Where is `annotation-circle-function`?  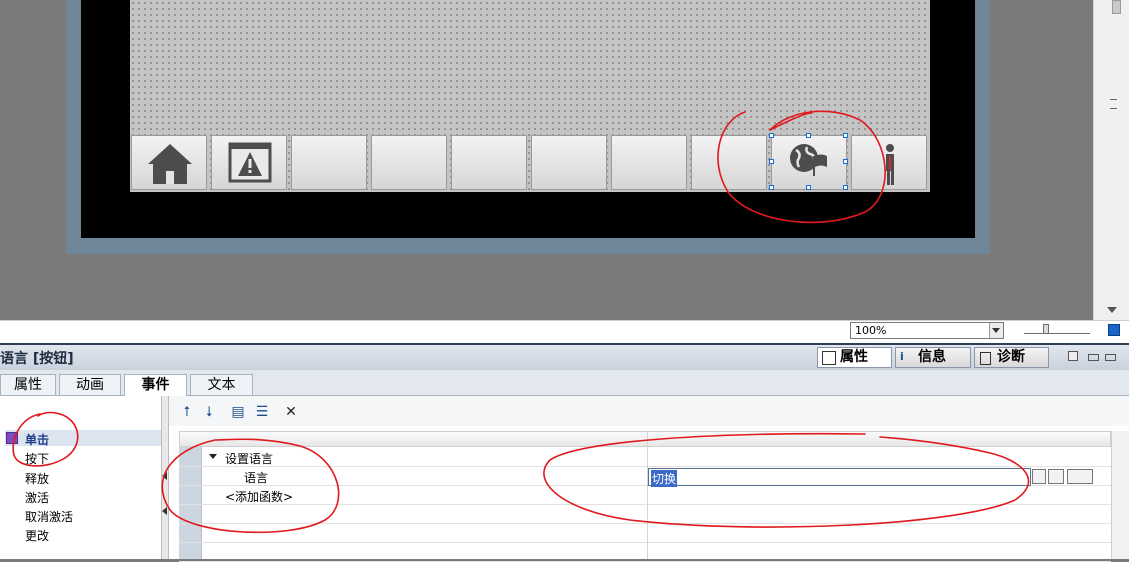
annotation-circle-function is located at coordinates (250, 486).